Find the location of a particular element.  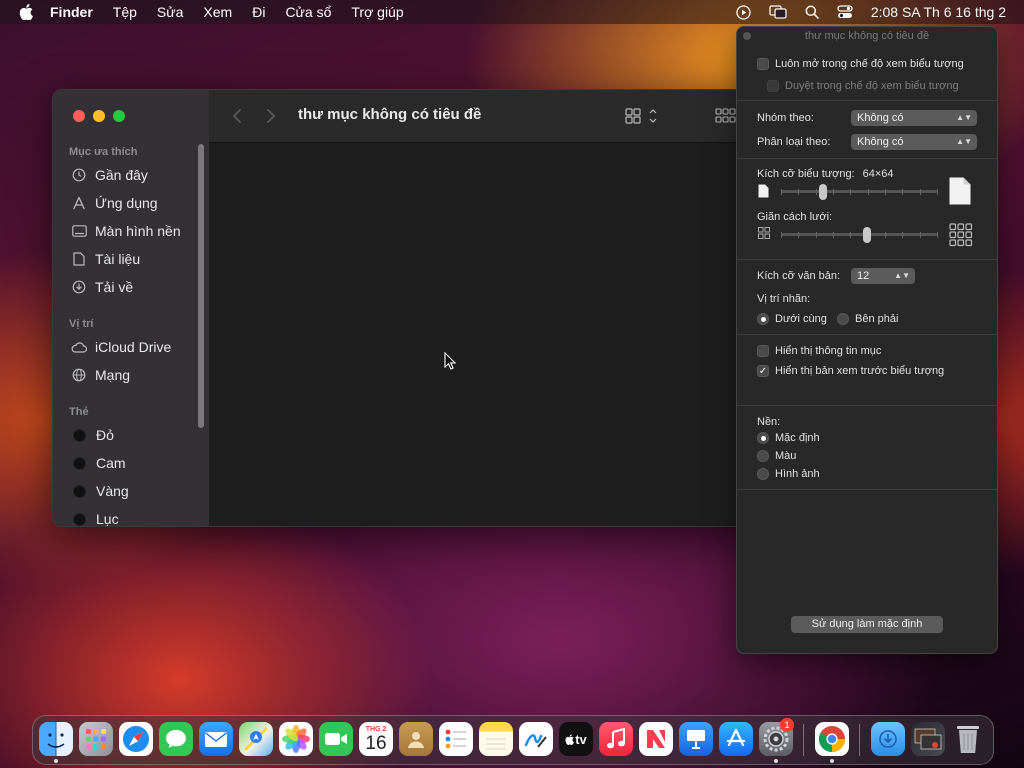

downloads-folder-icon is located at coordinates (888, 739).